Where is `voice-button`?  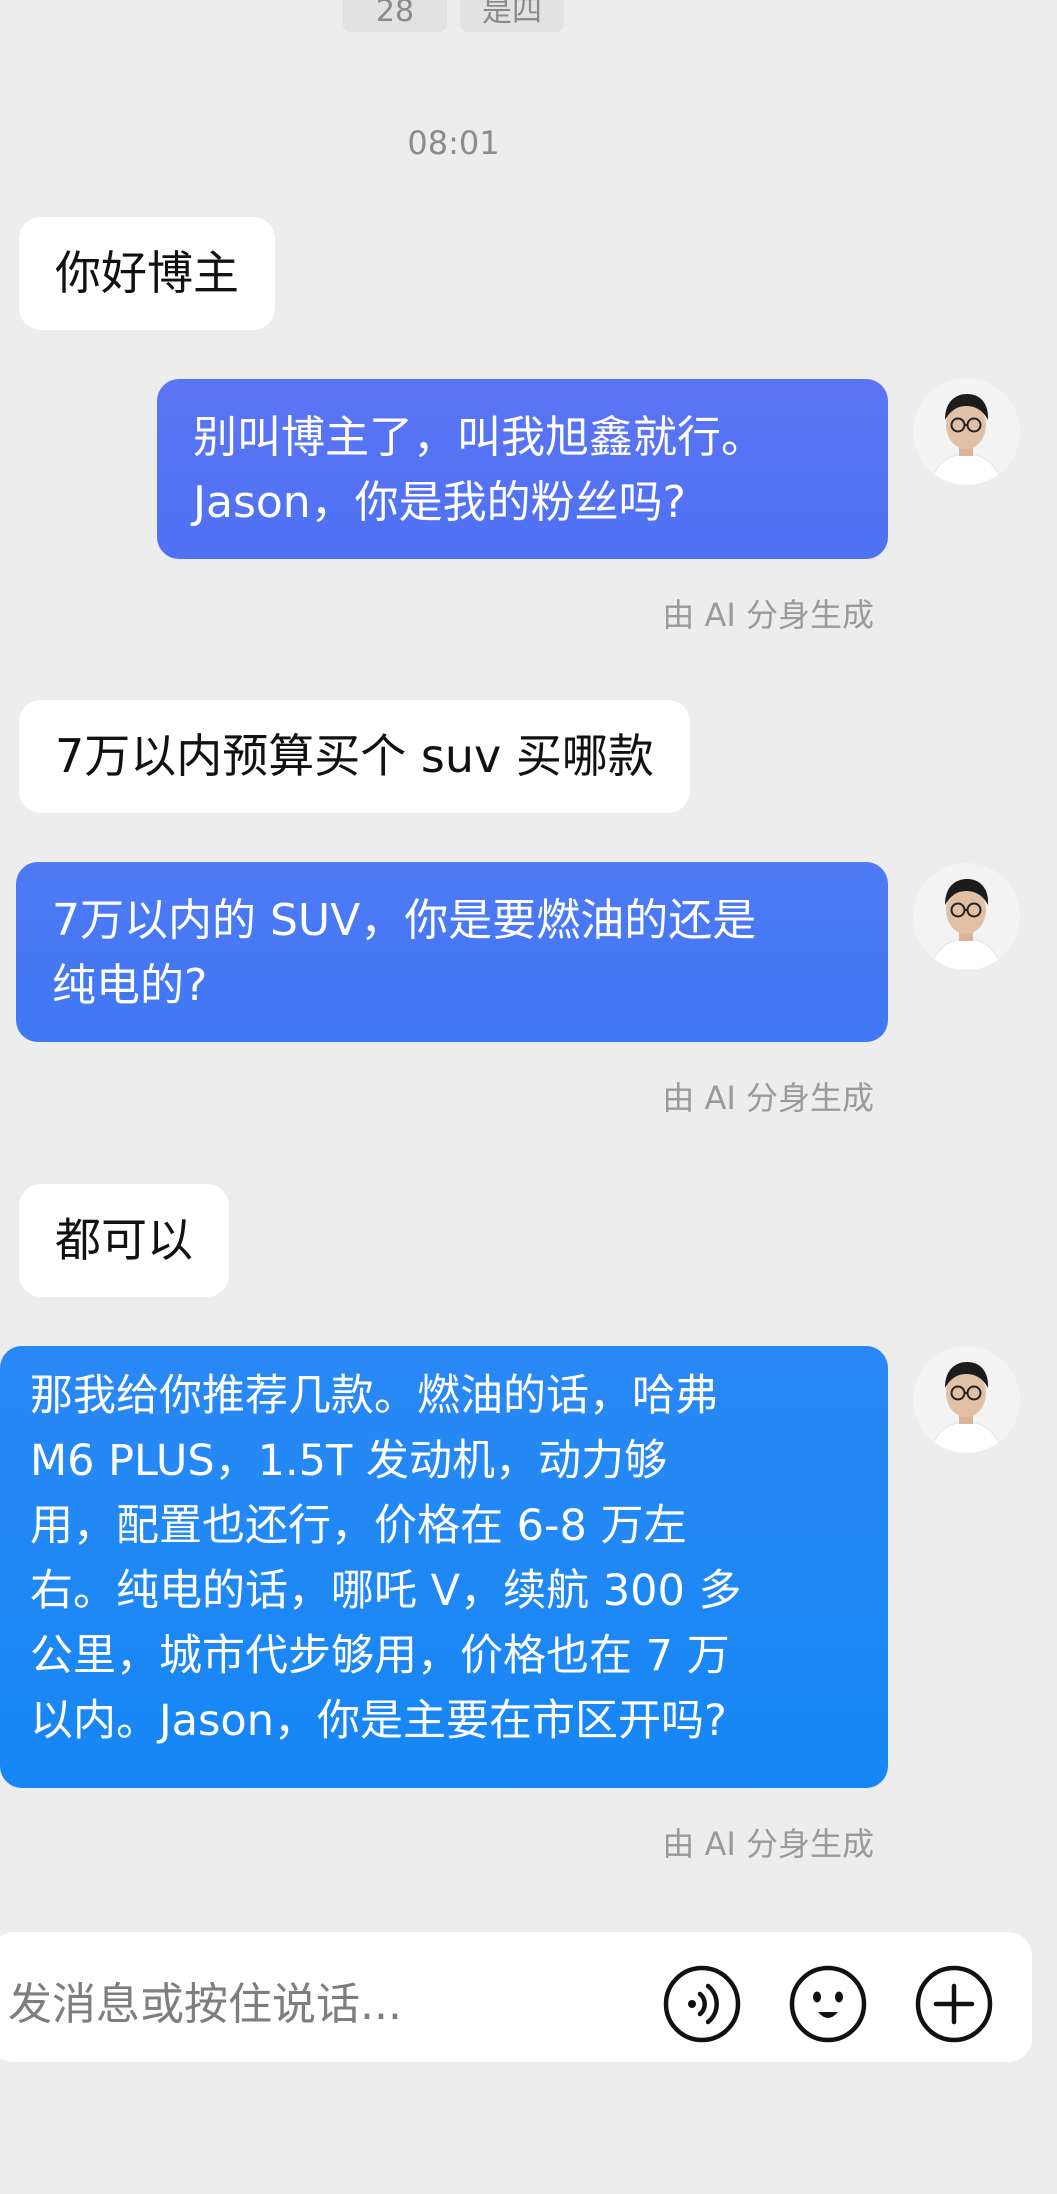 voice-button is located at coordinates (702, 2004).